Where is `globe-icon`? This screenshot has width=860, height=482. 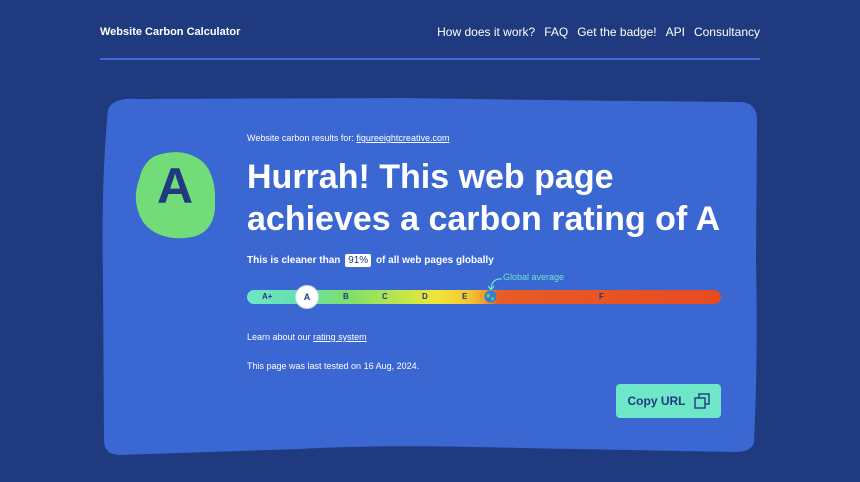 globe-icon is located at coordinates (490, 296).